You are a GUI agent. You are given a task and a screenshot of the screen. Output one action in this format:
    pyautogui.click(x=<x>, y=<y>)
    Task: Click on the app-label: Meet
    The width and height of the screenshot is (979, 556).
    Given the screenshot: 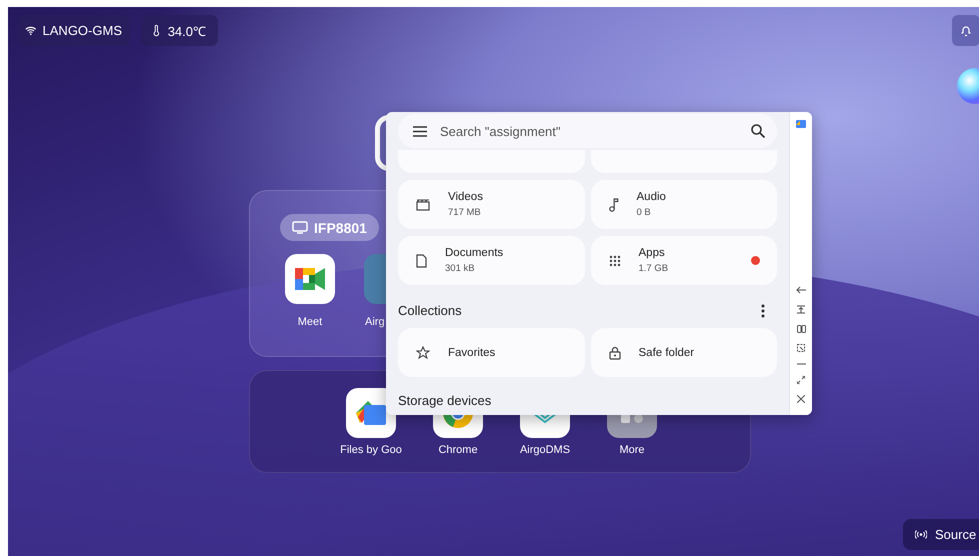 What is the action you would take?
    pyautogui.click(x=310, y=322)
    